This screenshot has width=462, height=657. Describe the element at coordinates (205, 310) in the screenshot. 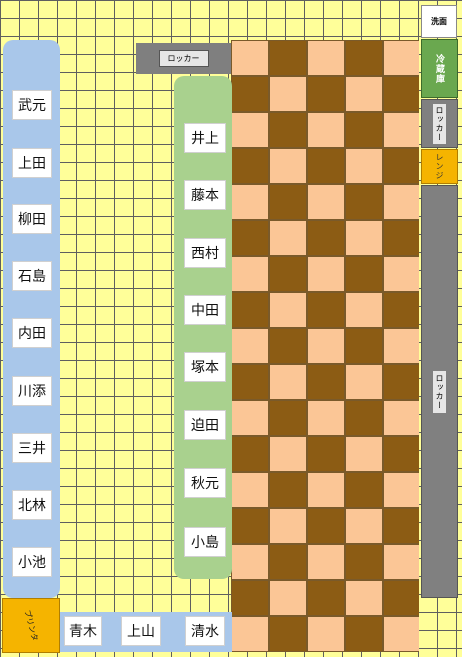

I see `desk-nakata: 中田` at that location.